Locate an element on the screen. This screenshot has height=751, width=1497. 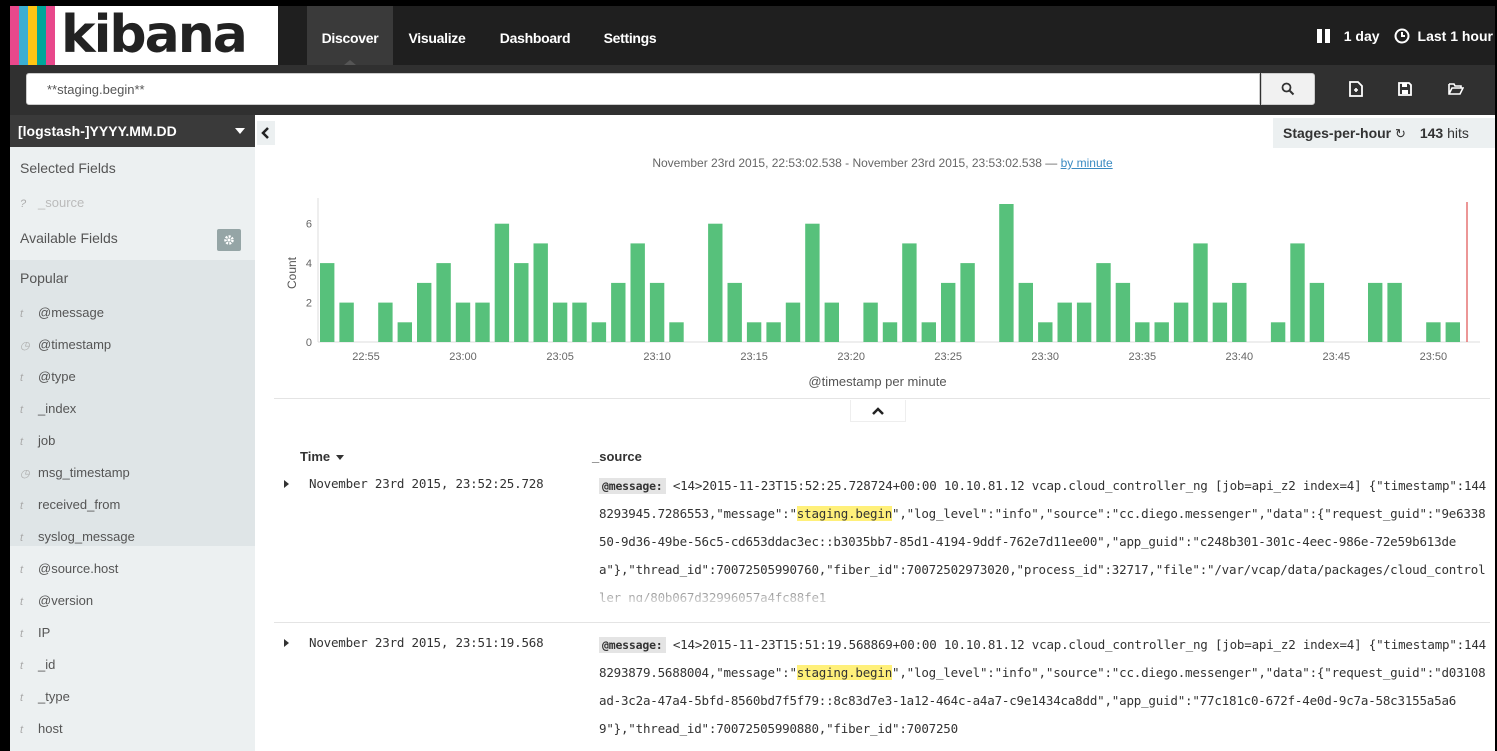
toggle-chart-button is located at coordinates (878, 411).